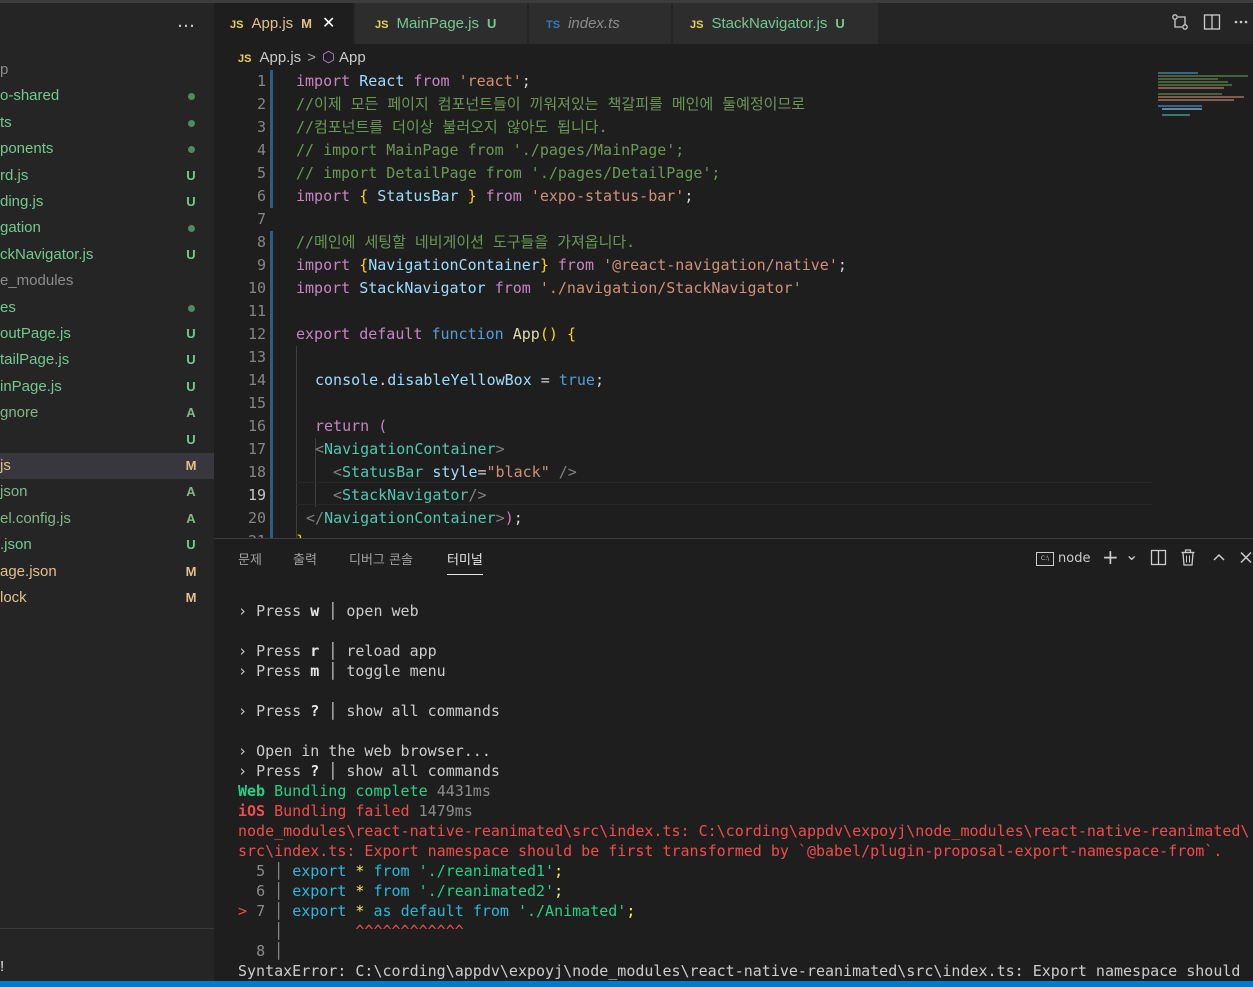 This screenshot has width=1253, height=987. Describe the element at coordinates (305, 558) in the screenshot. I see `tab-output: 출력` at that location.